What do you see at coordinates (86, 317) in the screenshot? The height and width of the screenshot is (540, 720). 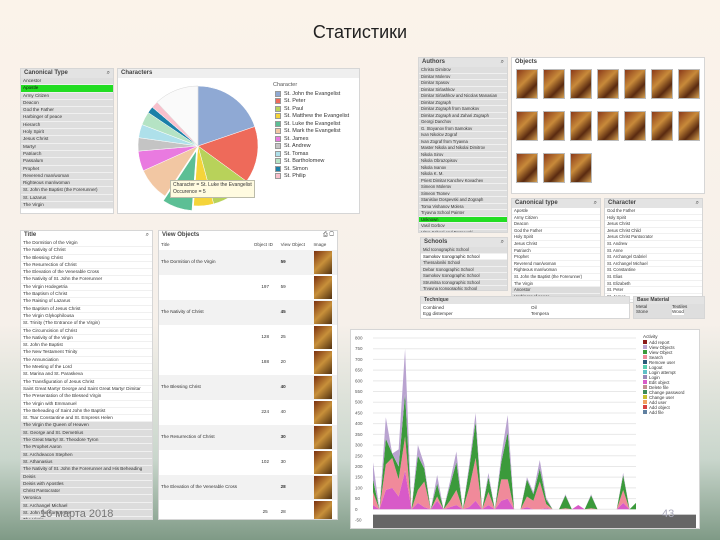 I see `list-item: The Virgin Glykophilousa` at bounding box center [86, 317].